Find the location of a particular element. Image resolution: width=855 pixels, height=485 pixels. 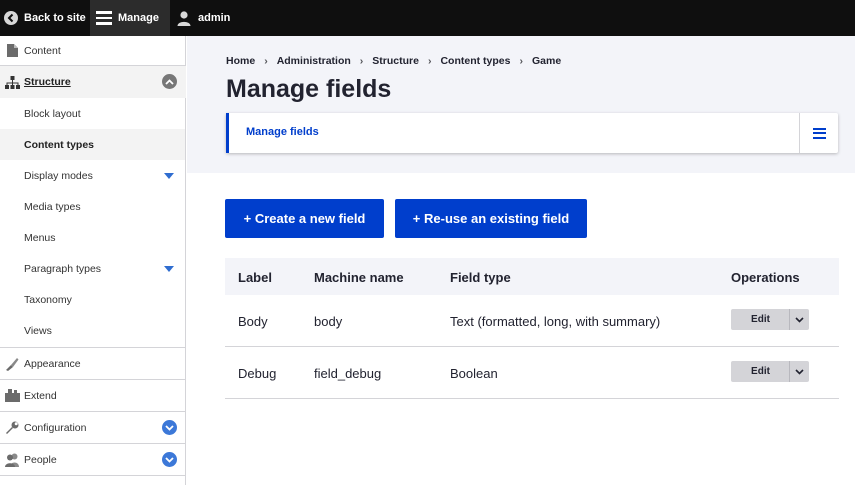

sidebar-subitem-label: Taxonomy is located at coordinates (48, 299).